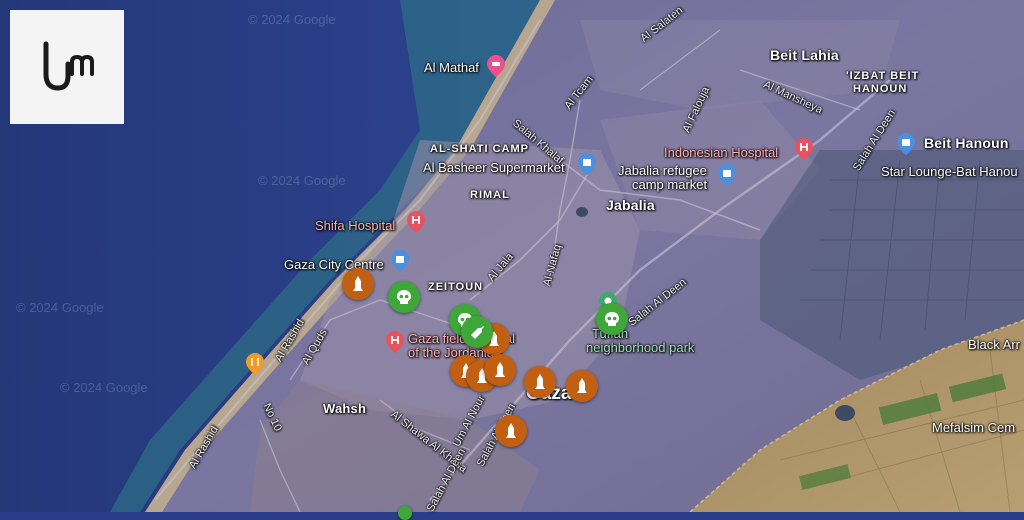 Image resolution: width=1024 pixels, height=520 pixels. I want to click on poi-label-star-lounge: Star Lounge-Bat Hanou, so click(949, 171).